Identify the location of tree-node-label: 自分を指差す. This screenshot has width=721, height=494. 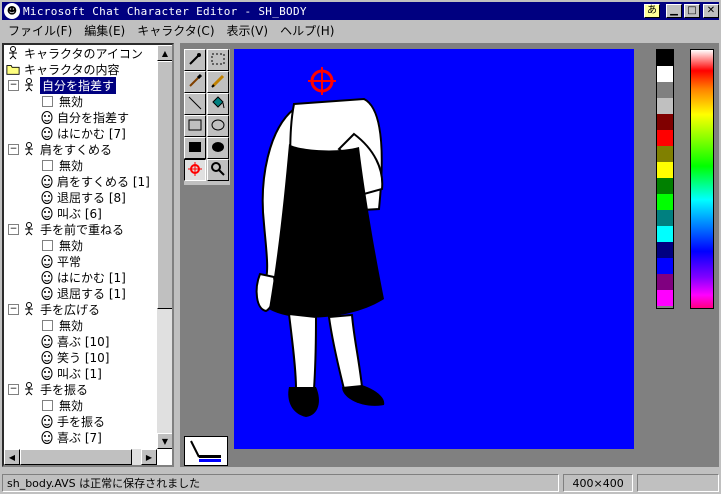
(78, 85).